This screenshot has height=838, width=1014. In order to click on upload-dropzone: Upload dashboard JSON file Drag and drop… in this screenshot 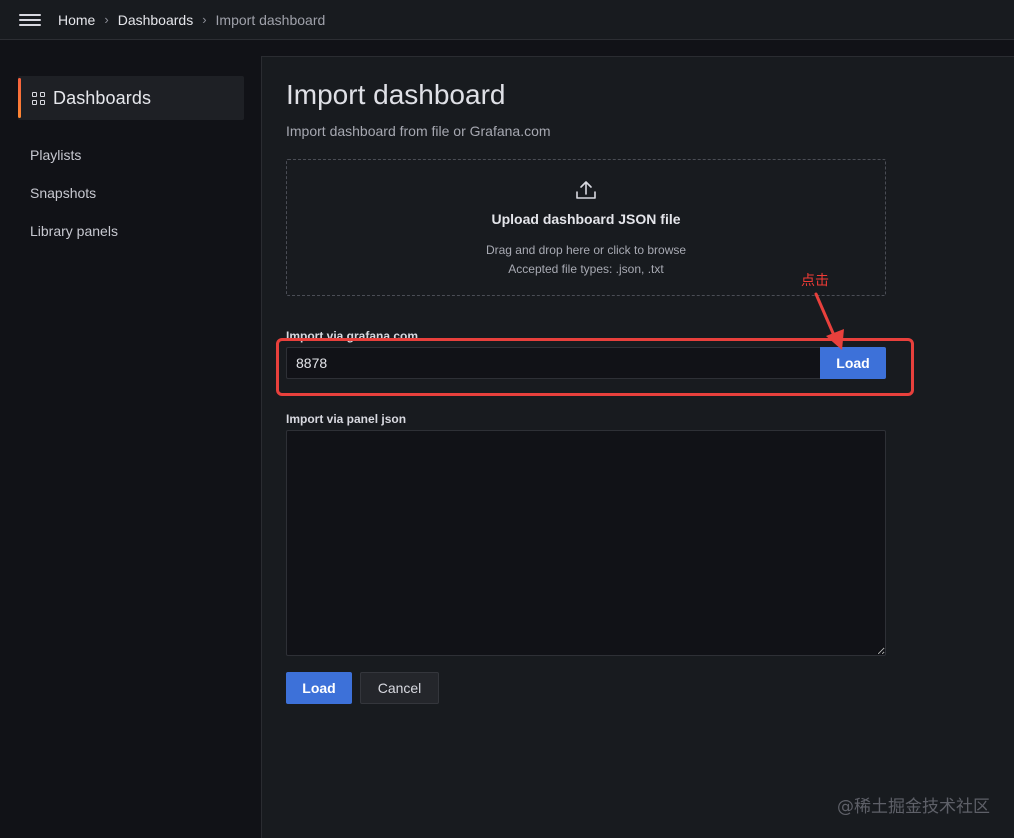, I will do `click(586, 227)`.